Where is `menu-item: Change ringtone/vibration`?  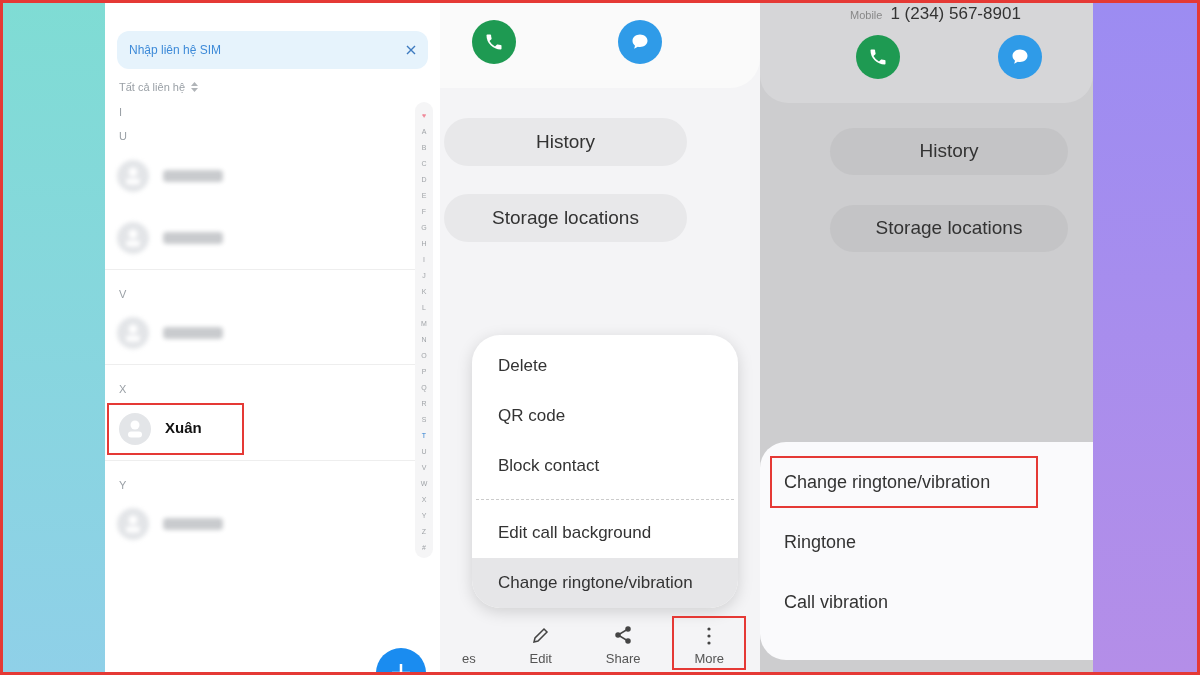 menu-item: Change ringtone/vibration is located at coordinates (605, 583).